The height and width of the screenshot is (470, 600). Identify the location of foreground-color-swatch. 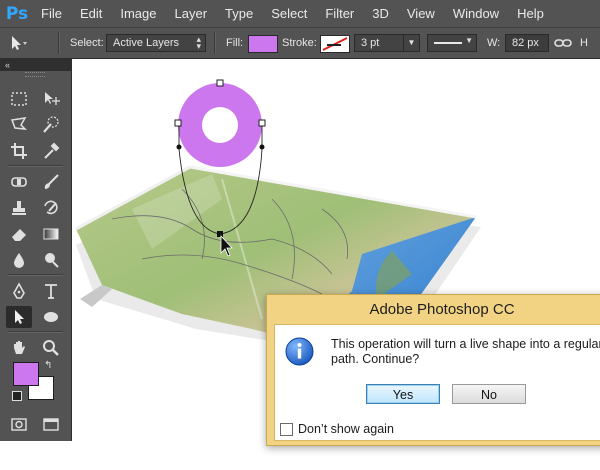
(26, 374).